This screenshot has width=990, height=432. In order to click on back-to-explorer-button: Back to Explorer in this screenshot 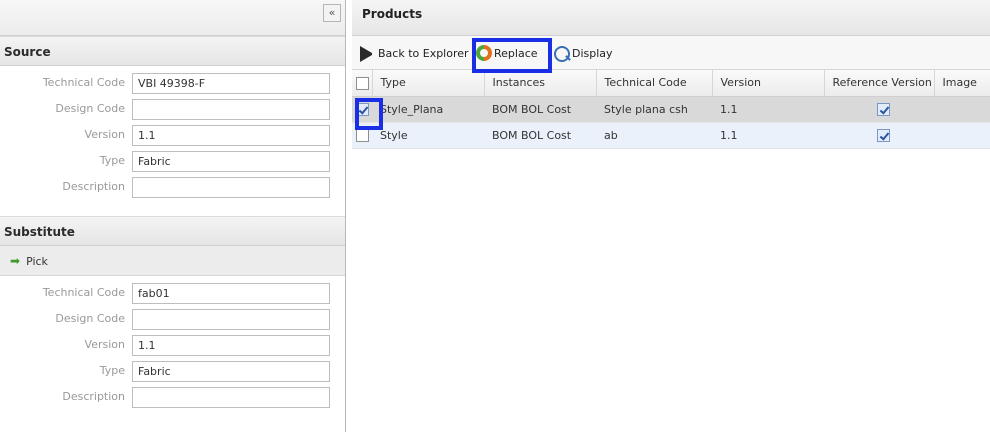, I will do `click(414, 53)`.